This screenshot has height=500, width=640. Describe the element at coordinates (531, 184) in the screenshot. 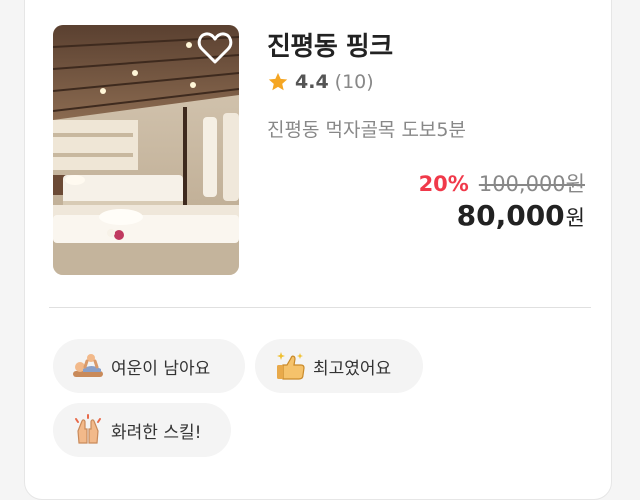

I see `original-price: 100,000원` at that location.